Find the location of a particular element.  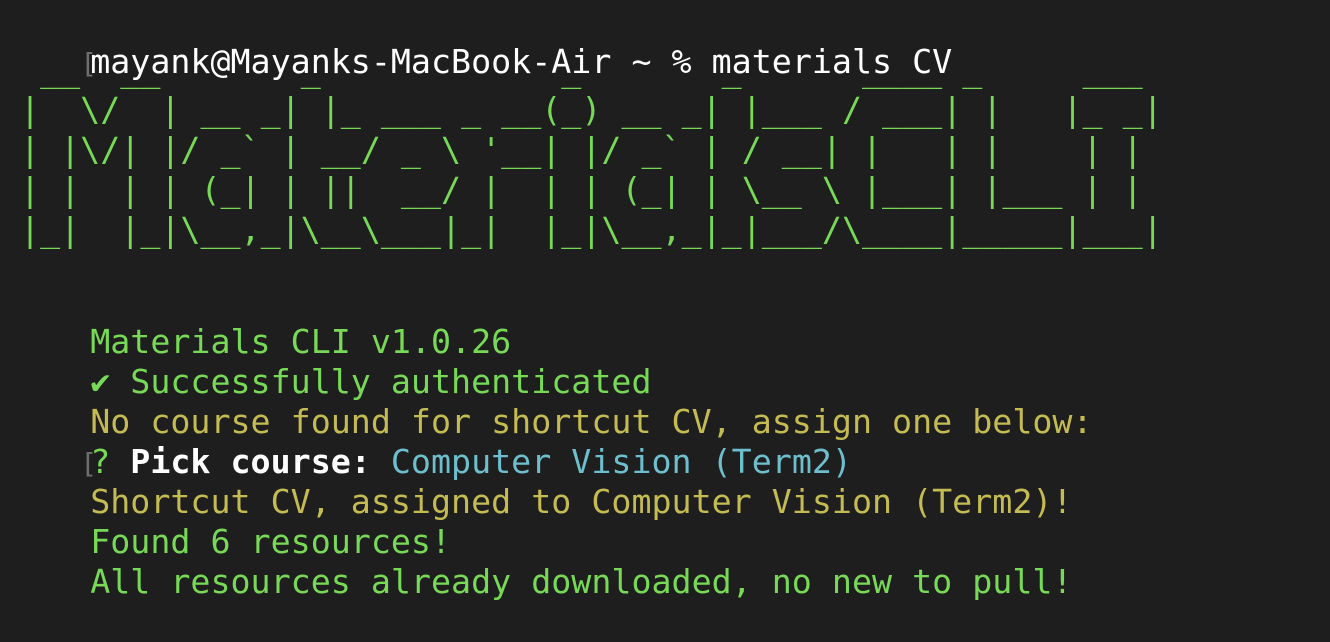

version-line: Materials CLI v1.0.26 is located at coordinates (255, 321).